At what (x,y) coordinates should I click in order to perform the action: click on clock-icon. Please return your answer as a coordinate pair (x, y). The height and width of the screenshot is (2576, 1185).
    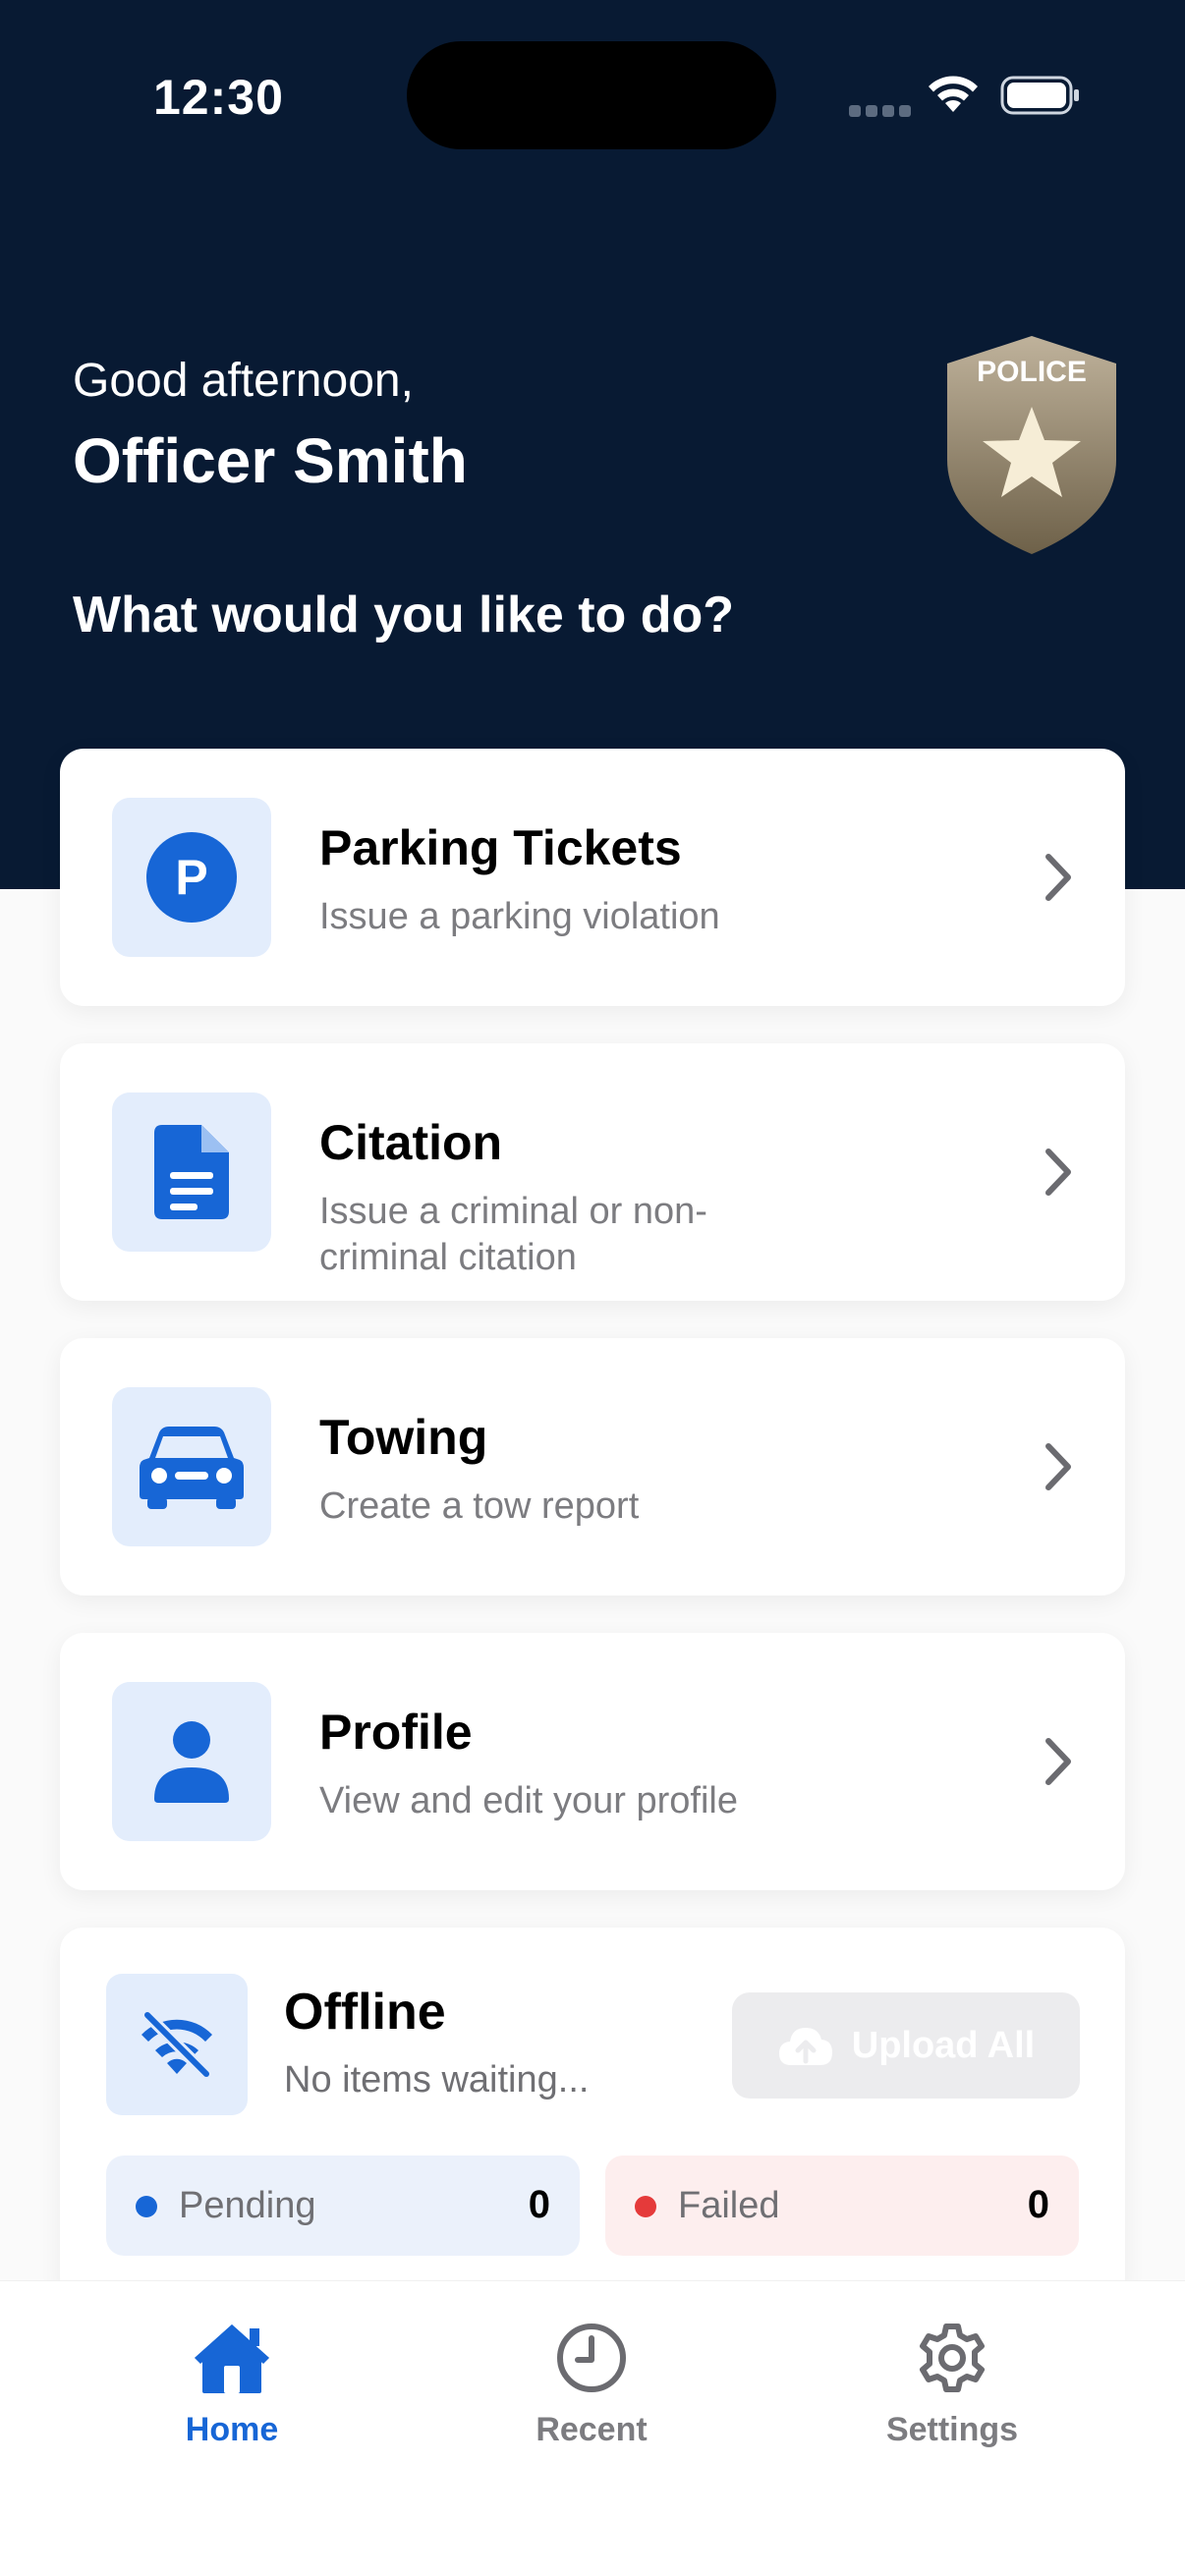
    Looking at the image, I should click on (592, 2358).